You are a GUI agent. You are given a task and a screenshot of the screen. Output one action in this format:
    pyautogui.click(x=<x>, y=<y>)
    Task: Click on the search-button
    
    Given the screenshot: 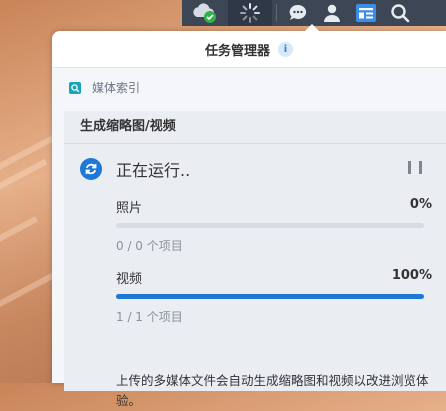 What is the action you would take?
    pyautogui.click(x=400, y=13)
    